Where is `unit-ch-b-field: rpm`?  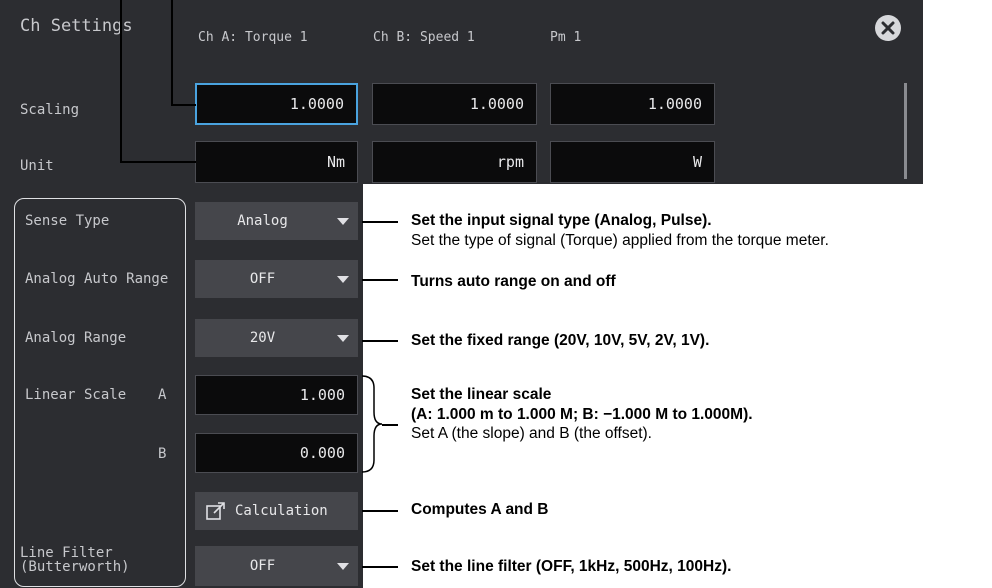
unit-ch-b-field: rpm is located at coordinates (454, 162).